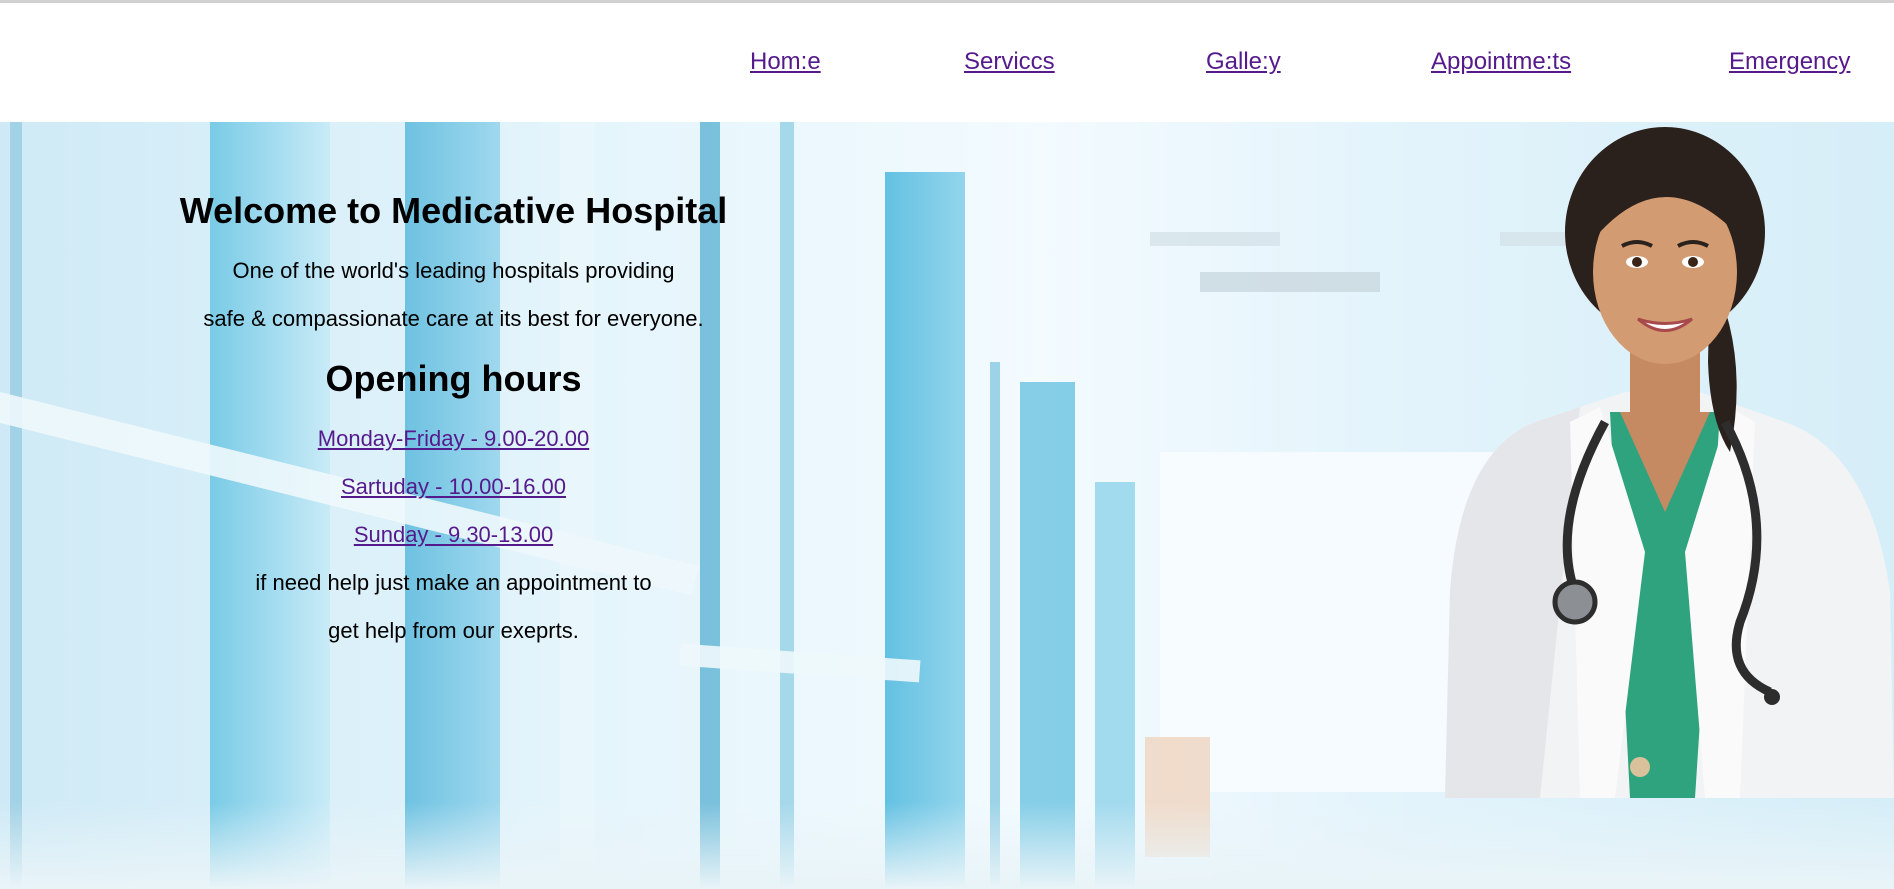  What do you see at coordinates (453, 439) in the screenshot?
I see `hours-link-weekdays: Monday-Friday - 9.00-20.00` at bounding box center [453, 439].